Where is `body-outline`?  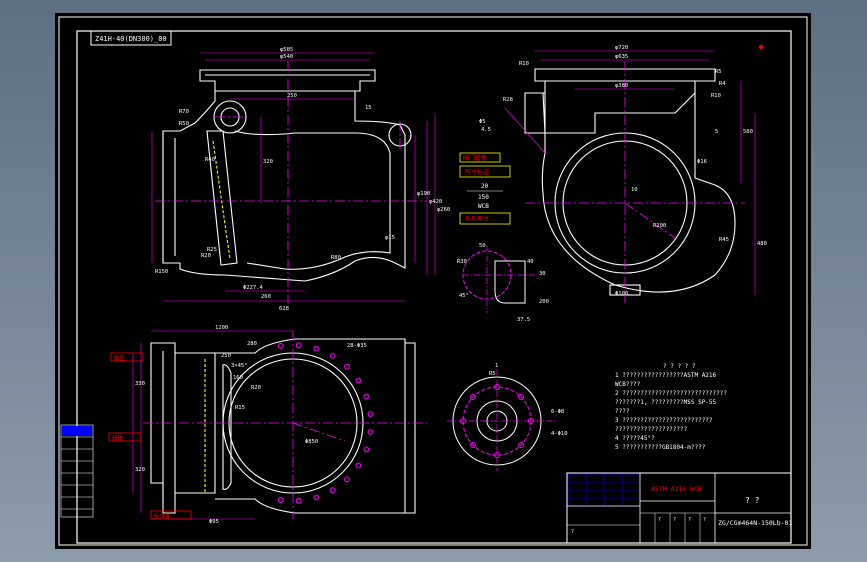
body-outline is located at coordinates (284, 186).